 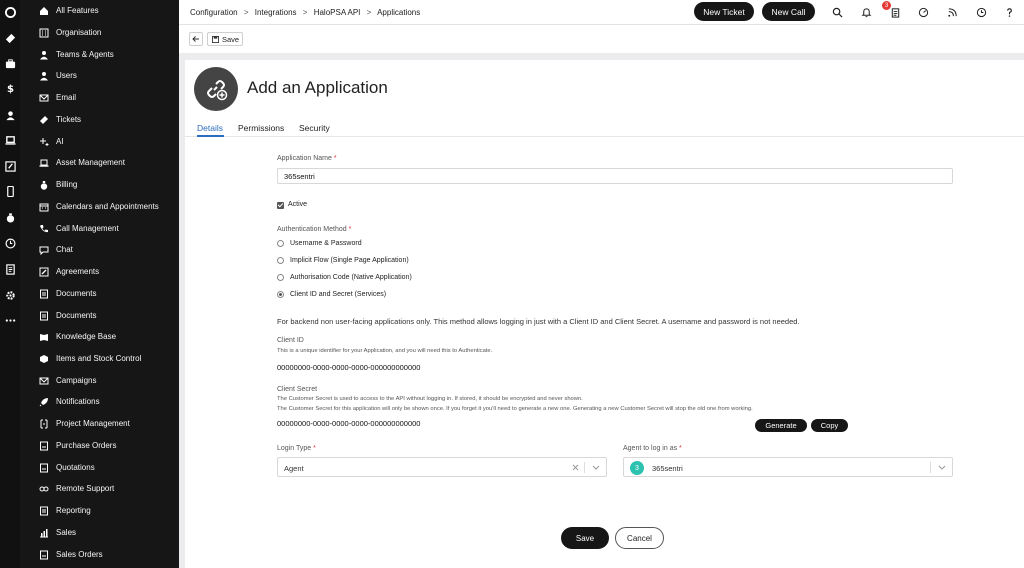 I want to click on sidebar-item-users: Users, so click(x=99, y=76).